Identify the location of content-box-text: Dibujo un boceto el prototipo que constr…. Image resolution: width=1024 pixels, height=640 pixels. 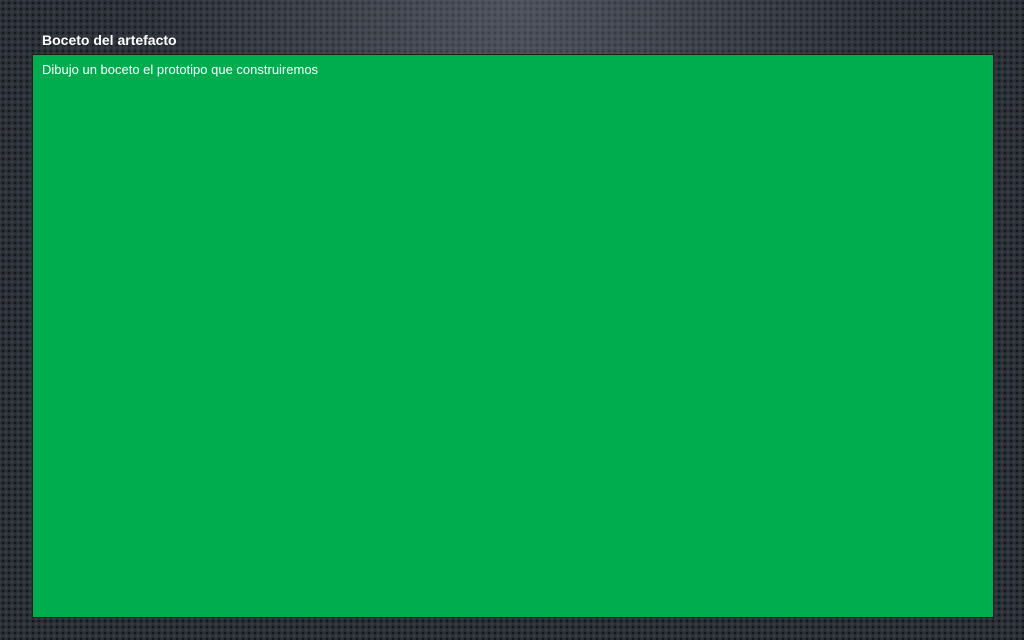
(180, 69).